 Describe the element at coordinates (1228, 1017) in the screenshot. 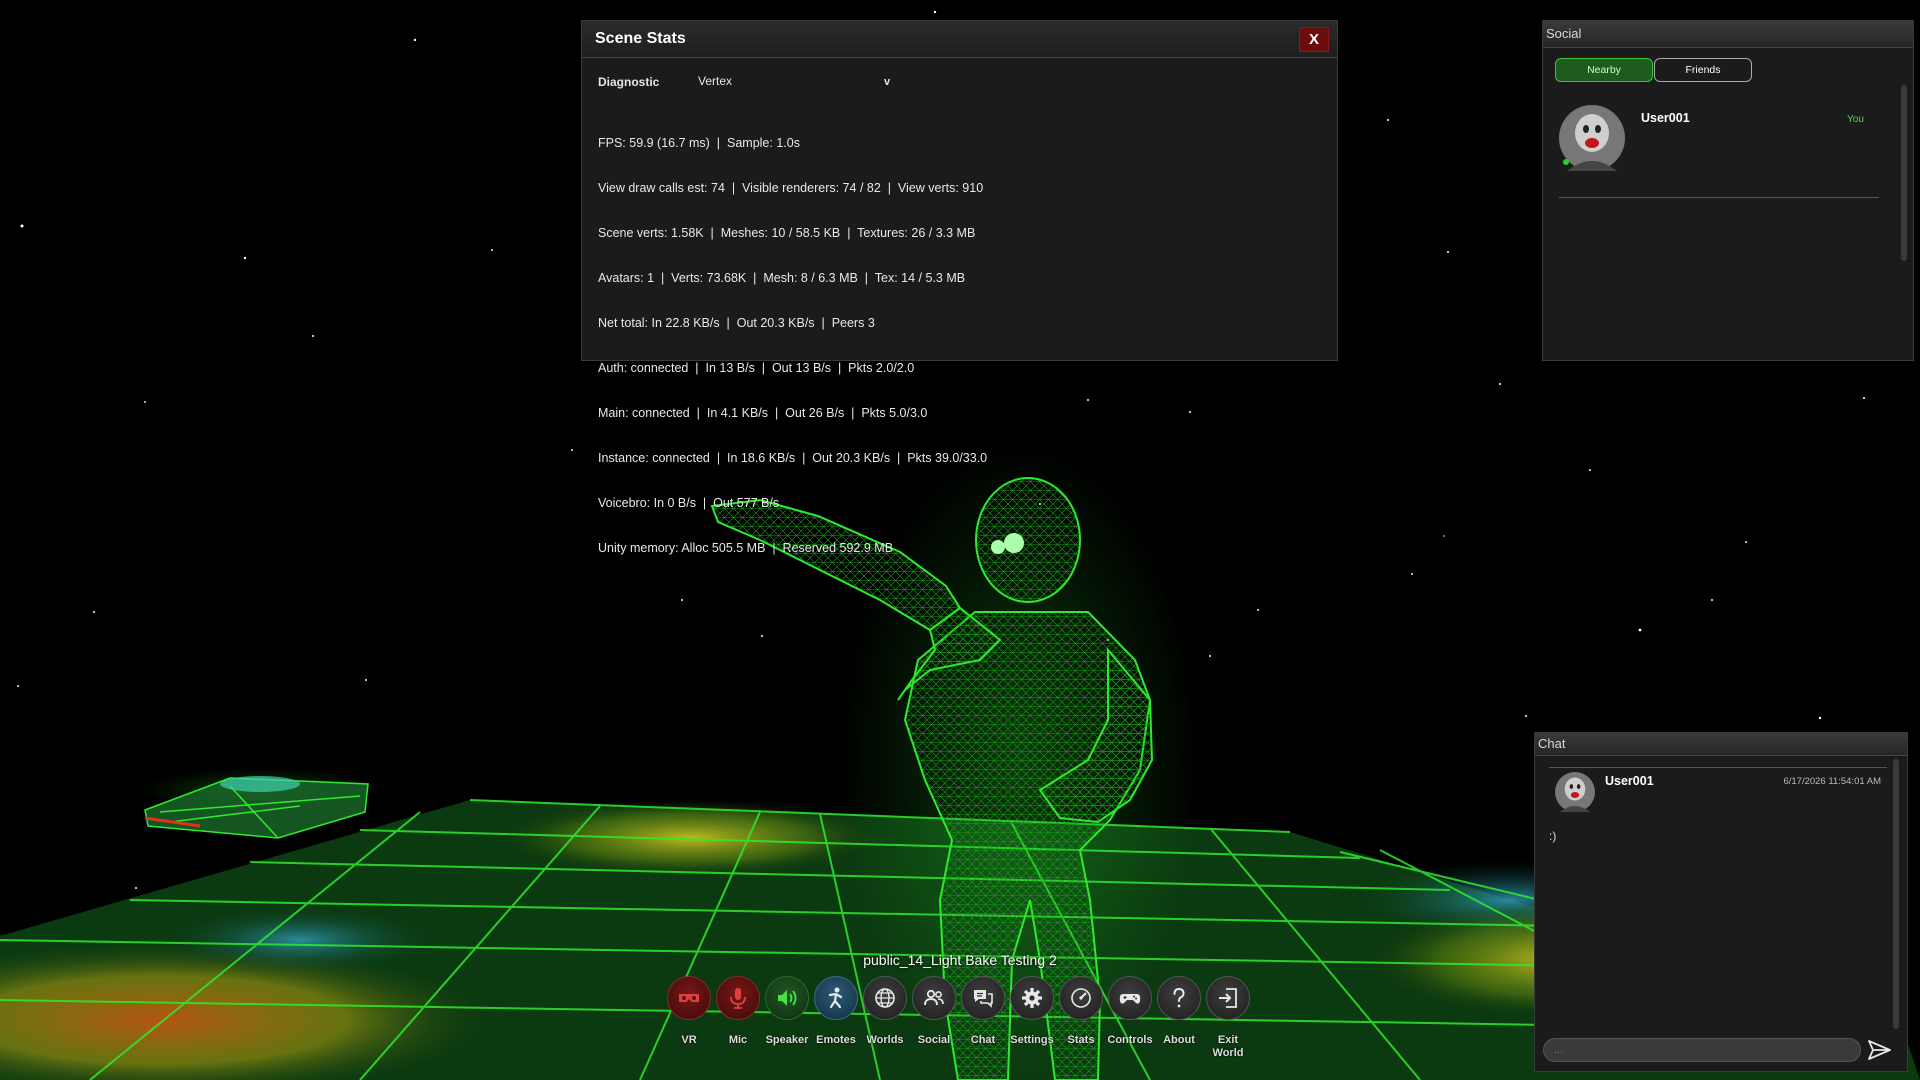

I see `exit-world-button: Exit World` at that location.